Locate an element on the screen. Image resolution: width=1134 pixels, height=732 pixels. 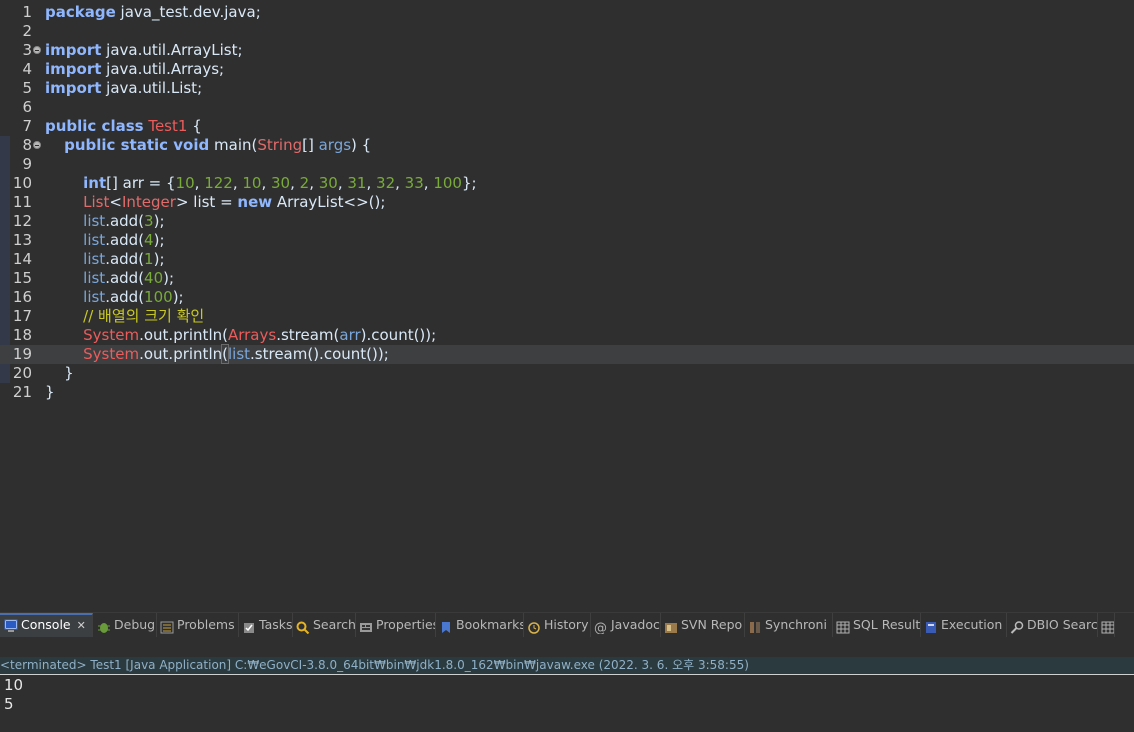
tab-label: Synchroni is located at coordinates (796, 624).